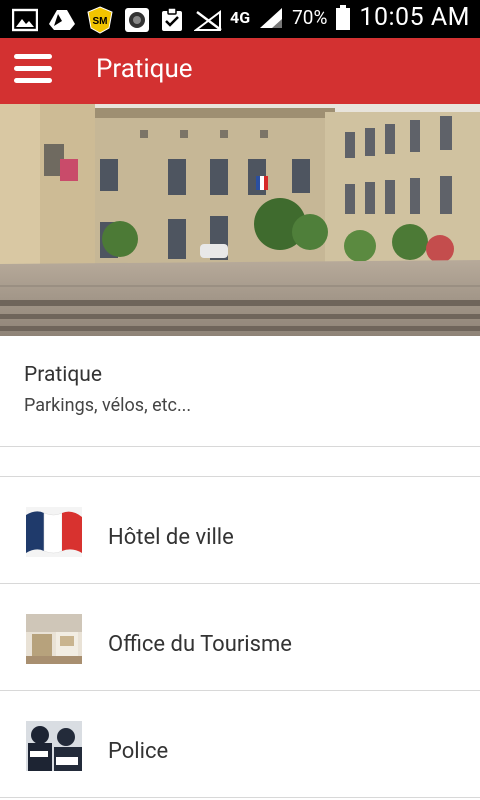  What do you see at coordinates (172, 19) in the screenshot?
I see `clipboard-check-icon` at bounding box center [172, 19].